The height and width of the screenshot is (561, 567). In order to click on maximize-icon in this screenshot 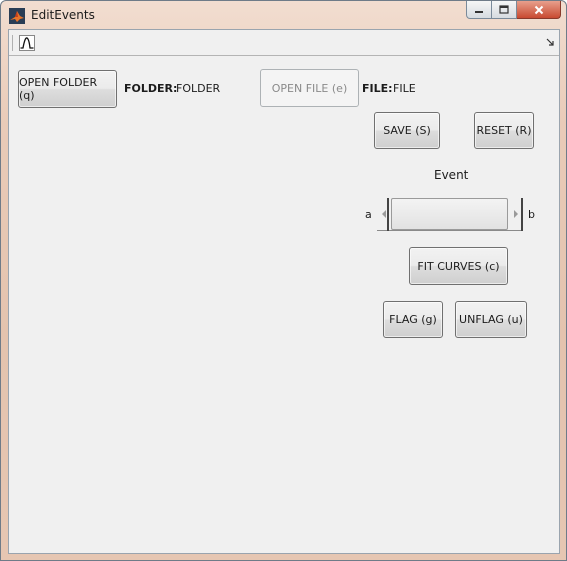, I will do `click(504, 9)`.